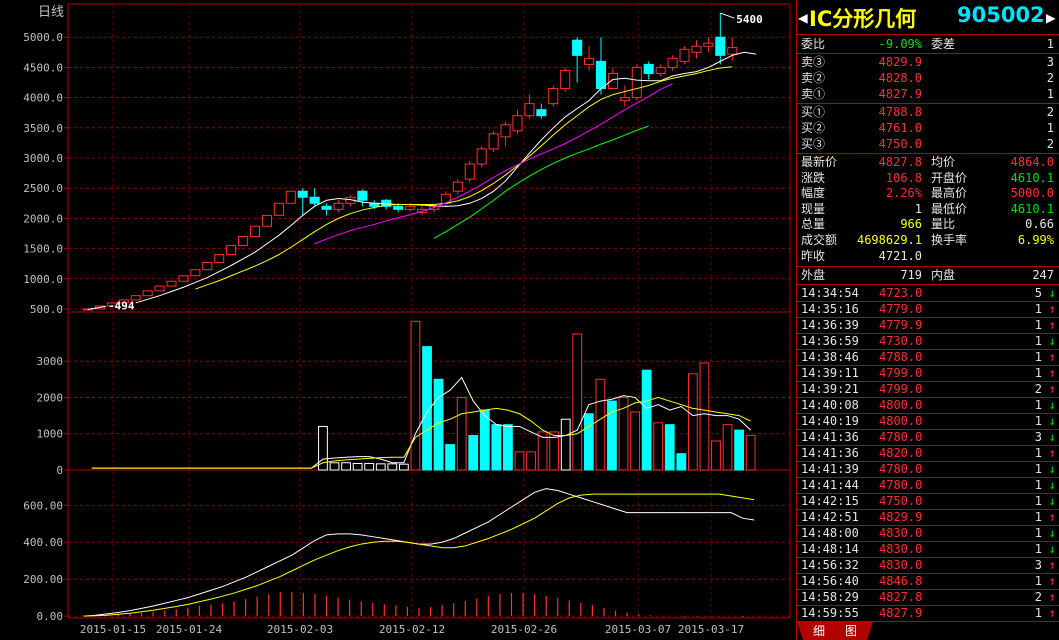 The image size is (1059, 640). What do you see at coordinates (830, 389) in the screenshot?
I see `trade-time: 14:39:21` at bounding box center [830, 389].